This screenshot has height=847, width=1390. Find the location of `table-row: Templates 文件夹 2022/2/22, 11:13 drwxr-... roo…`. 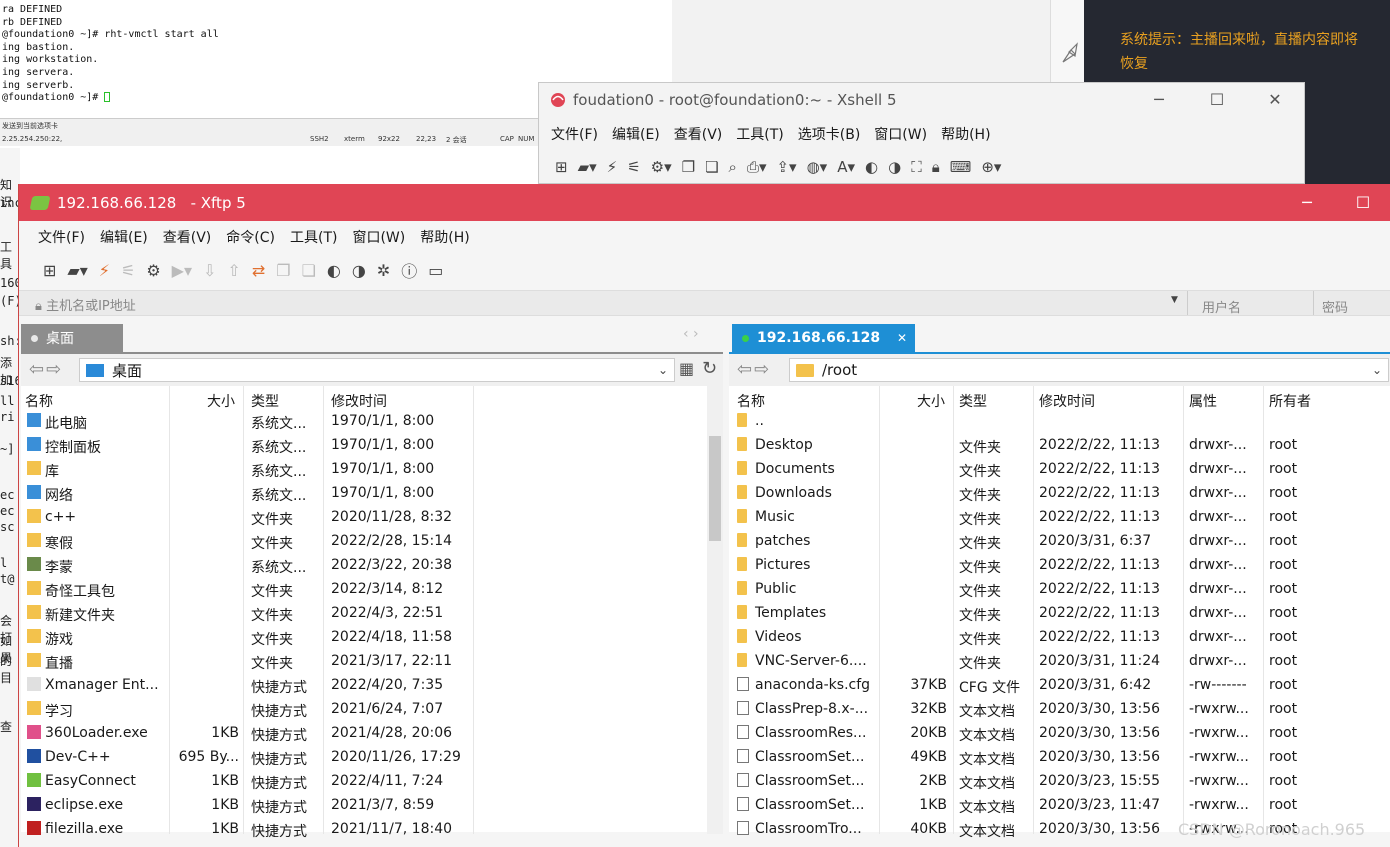

table-row: Templates 文件夹 2022/2/22, 11:13 drwxr-... roo… is located at coordinates (1059, 614).